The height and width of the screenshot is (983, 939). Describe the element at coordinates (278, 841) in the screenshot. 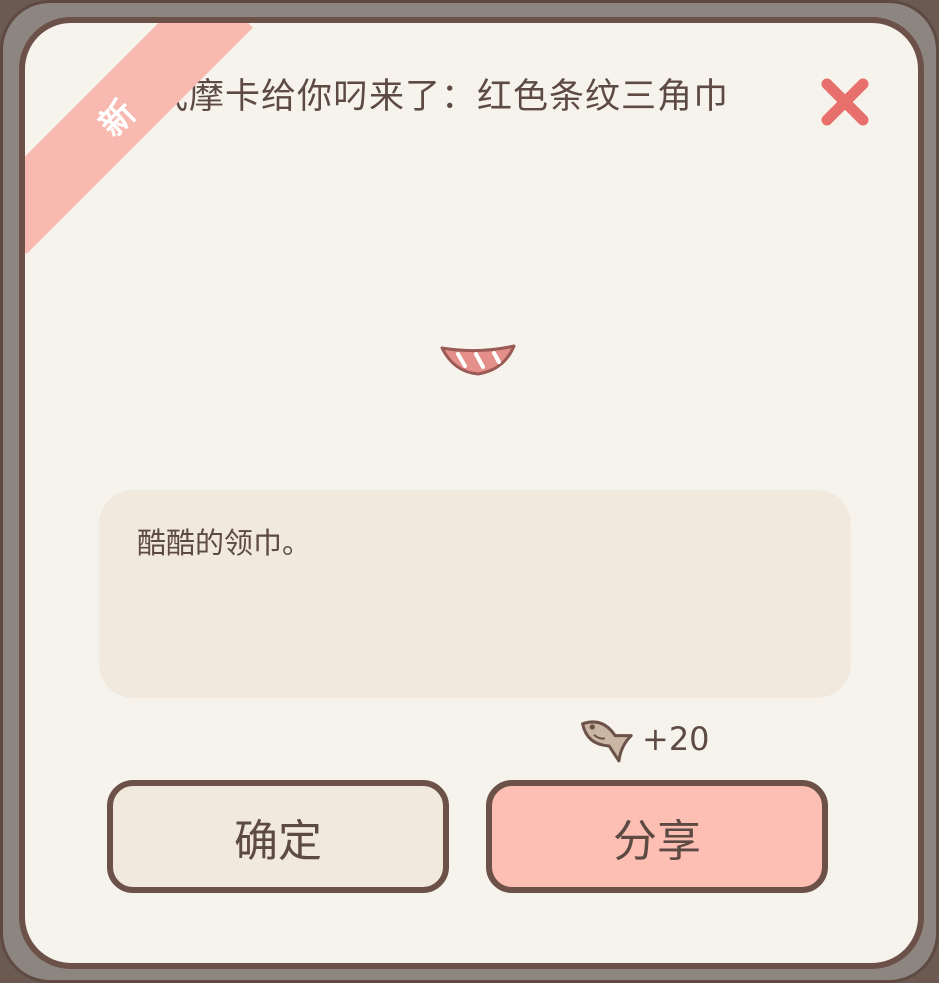

I see `confirm-button-label: 确定` at that location.